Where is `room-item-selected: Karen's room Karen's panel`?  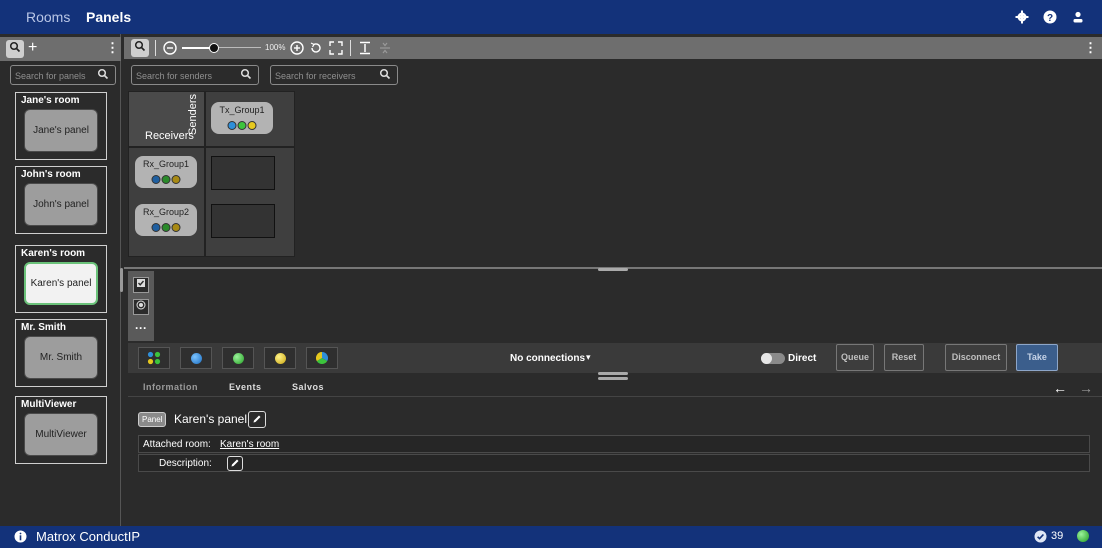 room-item-selected: Karen's room Karen's panel is located at coordinates (61, 279).